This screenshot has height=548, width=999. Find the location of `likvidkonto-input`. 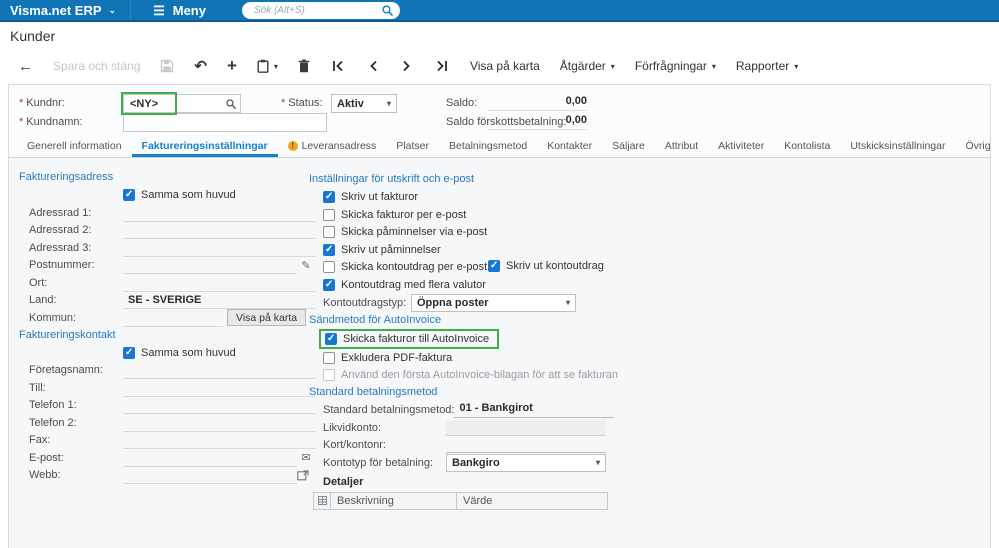

likvidkonto-input is located at coordinates (526, 427).